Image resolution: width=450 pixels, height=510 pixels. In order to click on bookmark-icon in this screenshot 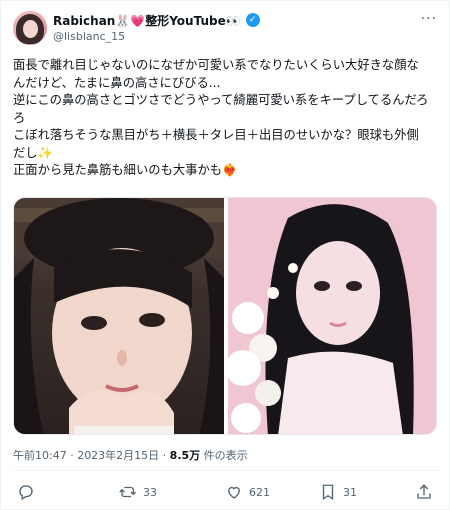, I will do `click(328, 492)`.